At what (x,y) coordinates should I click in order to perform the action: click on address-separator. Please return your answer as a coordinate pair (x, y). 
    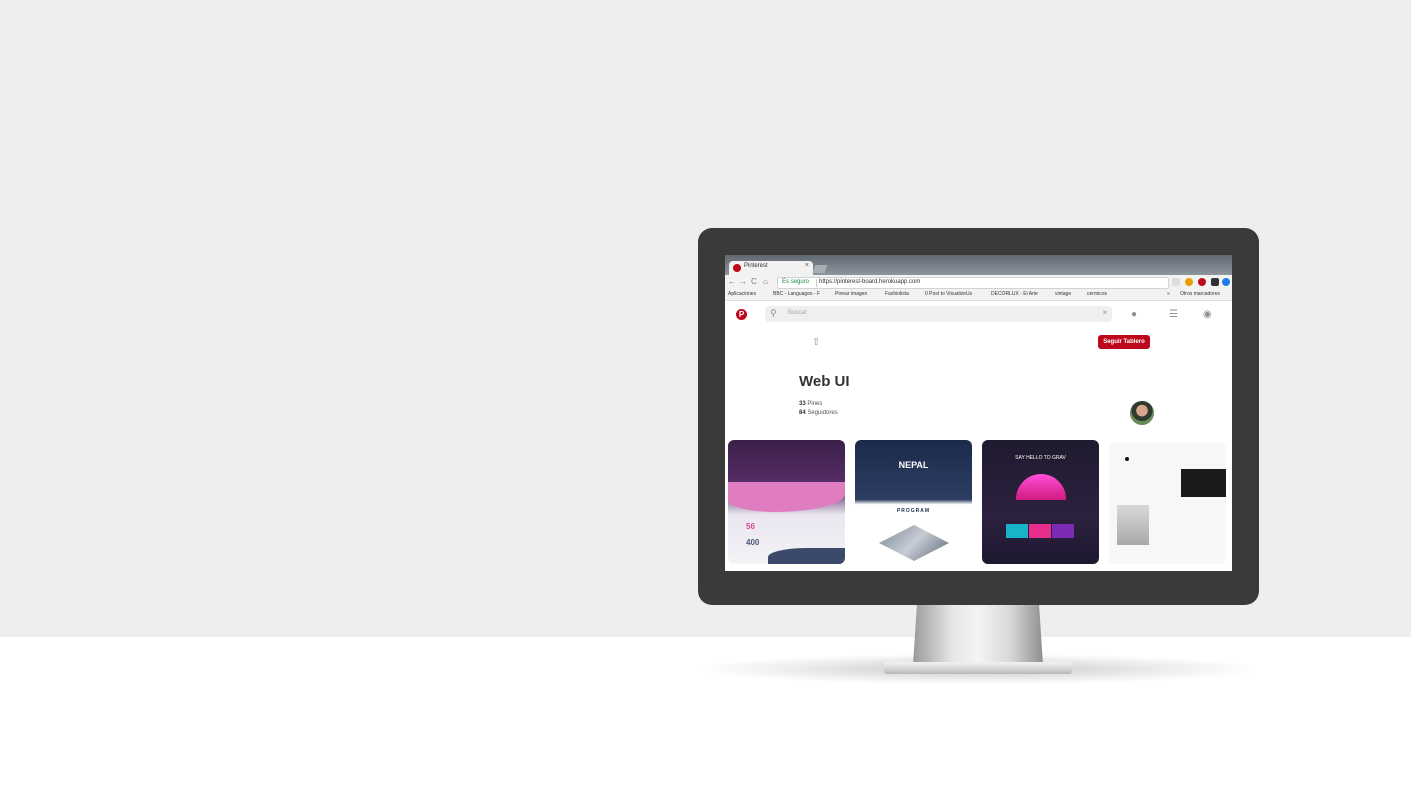
    Looking at the image, I should click on (816, 283).